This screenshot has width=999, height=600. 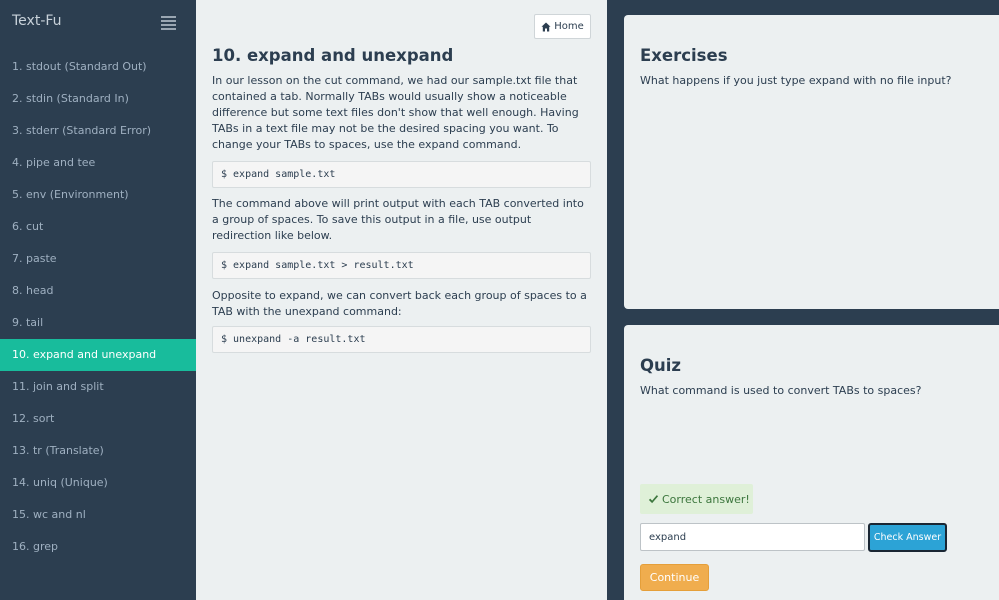 What do you see at coordinates (98, 323) in the screenshot?
I see `sidebar-item-tail: 9. tail` at bounding box center [98, 323].